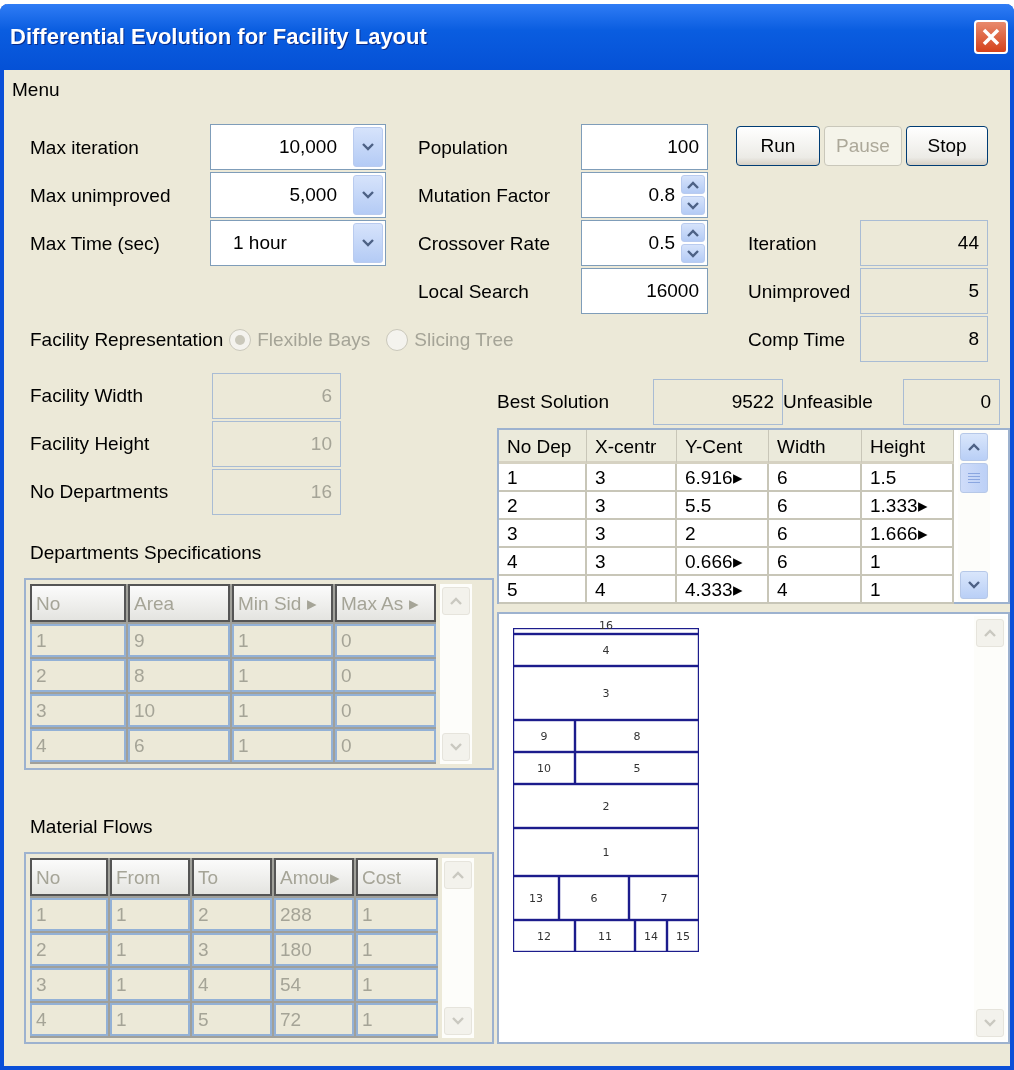  What do you see at coordinates (298, 147) in the screenshot?
I see `dropdown: 10,000` at bounding box center [298, 147].